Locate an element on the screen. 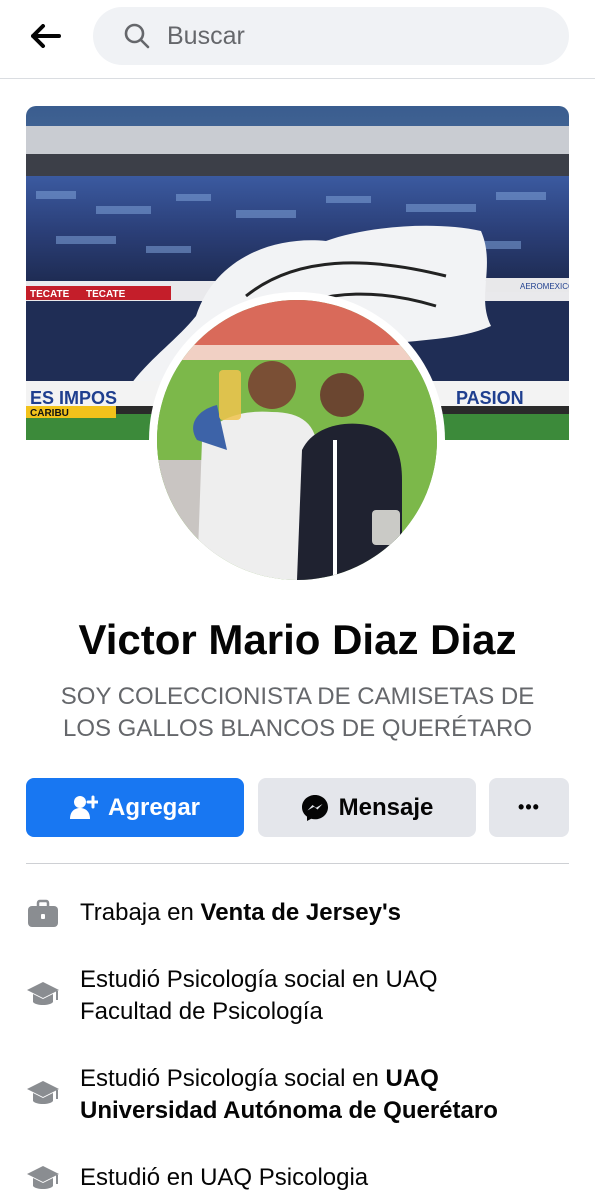  add-friend-button: Agregar is located at coordinates (135, 807).